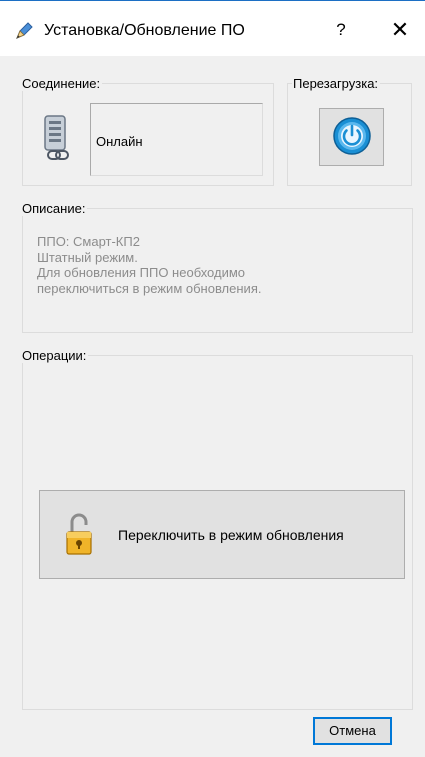 The image size is (425, 757). I want to click on title-bar: Установка/Обновление ПО ? ✕, so click(212, 28).